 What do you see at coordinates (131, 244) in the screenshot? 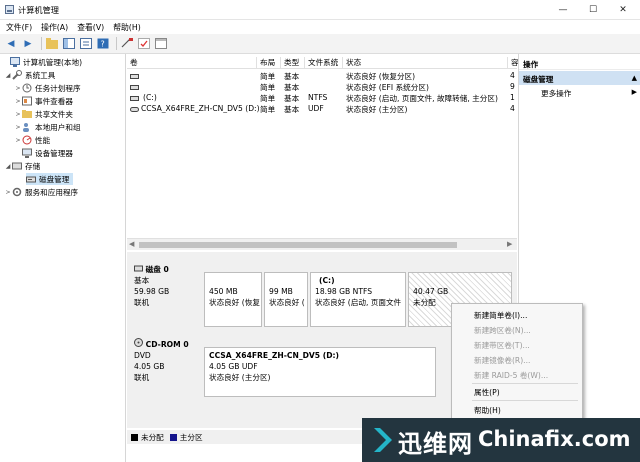
I see `scroll-left-icon: ◀` at bounding box center [131, 244].